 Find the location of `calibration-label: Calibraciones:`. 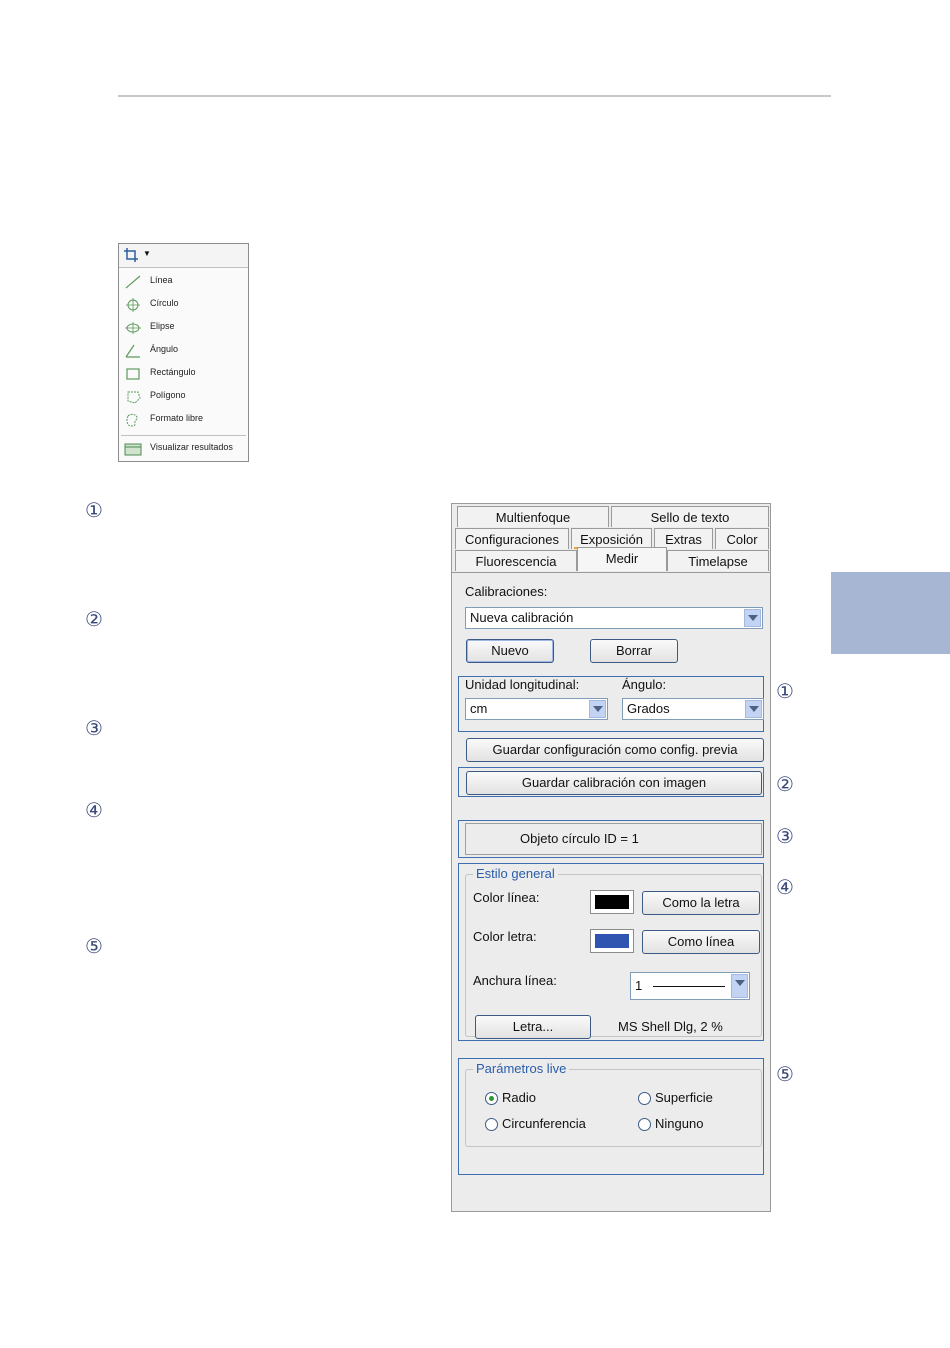

calibration-label: Calibraciones: is located at coordinates (506, 591).